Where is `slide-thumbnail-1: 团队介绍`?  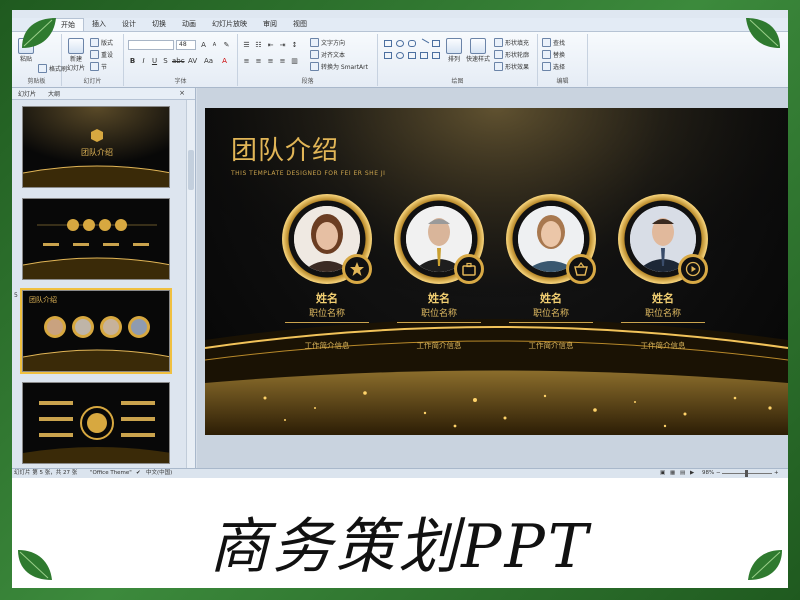
slide-thumbnail-1: 团队介绍 is located at coordinates (96, 147).